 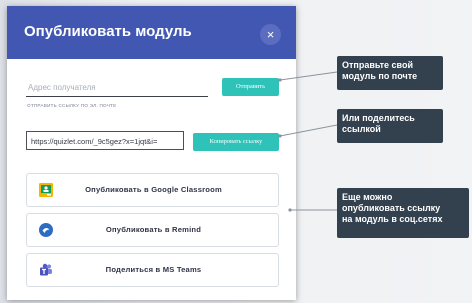 I want to click on callout-email: Отправьте свой модуль по почте, so click(x=390, y=73).